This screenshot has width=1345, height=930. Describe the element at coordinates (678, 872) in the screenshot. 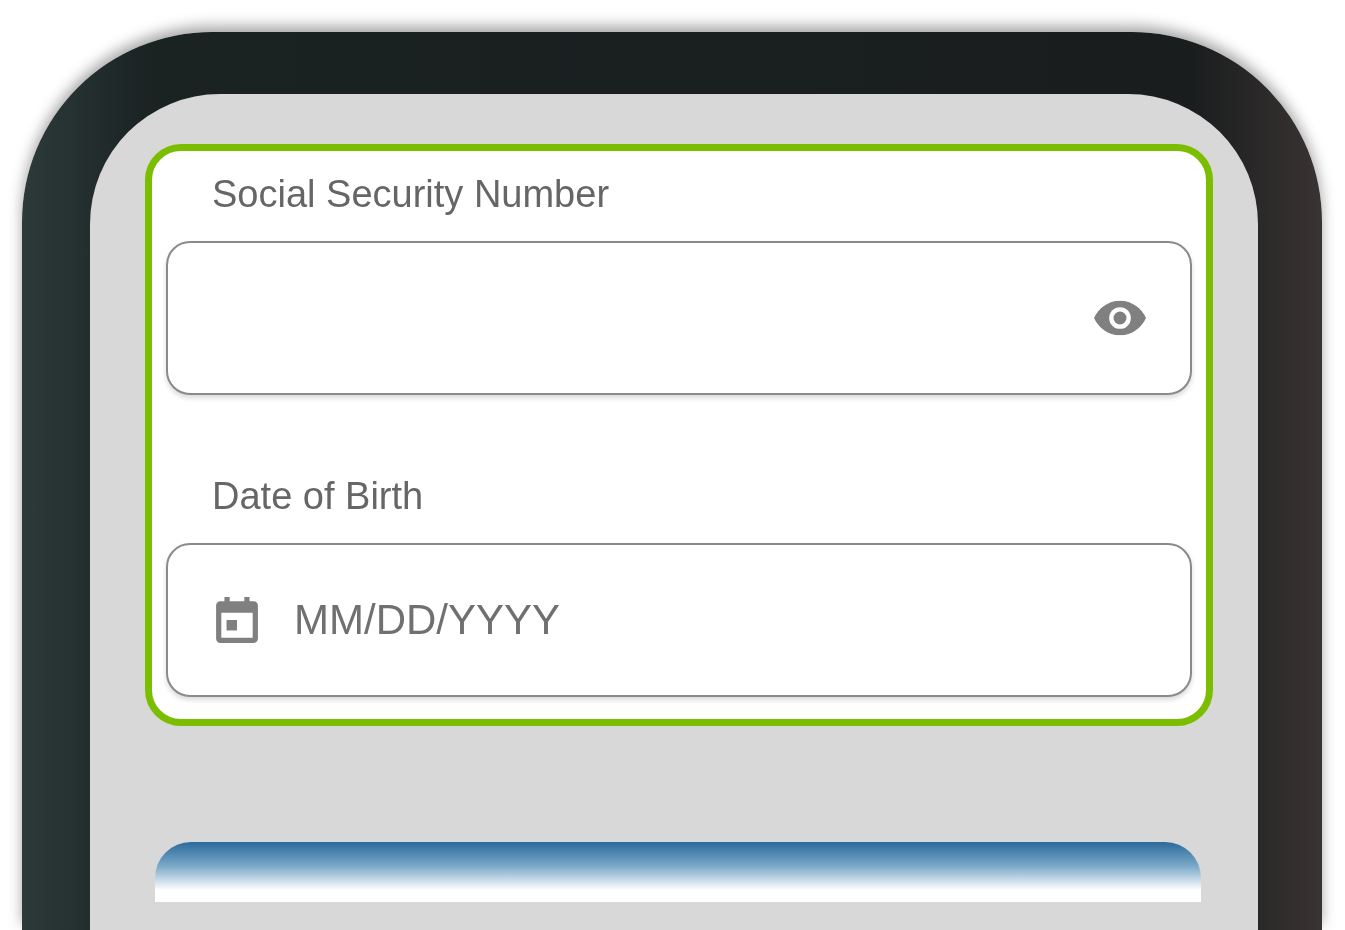

I see `submit-button` at that location.